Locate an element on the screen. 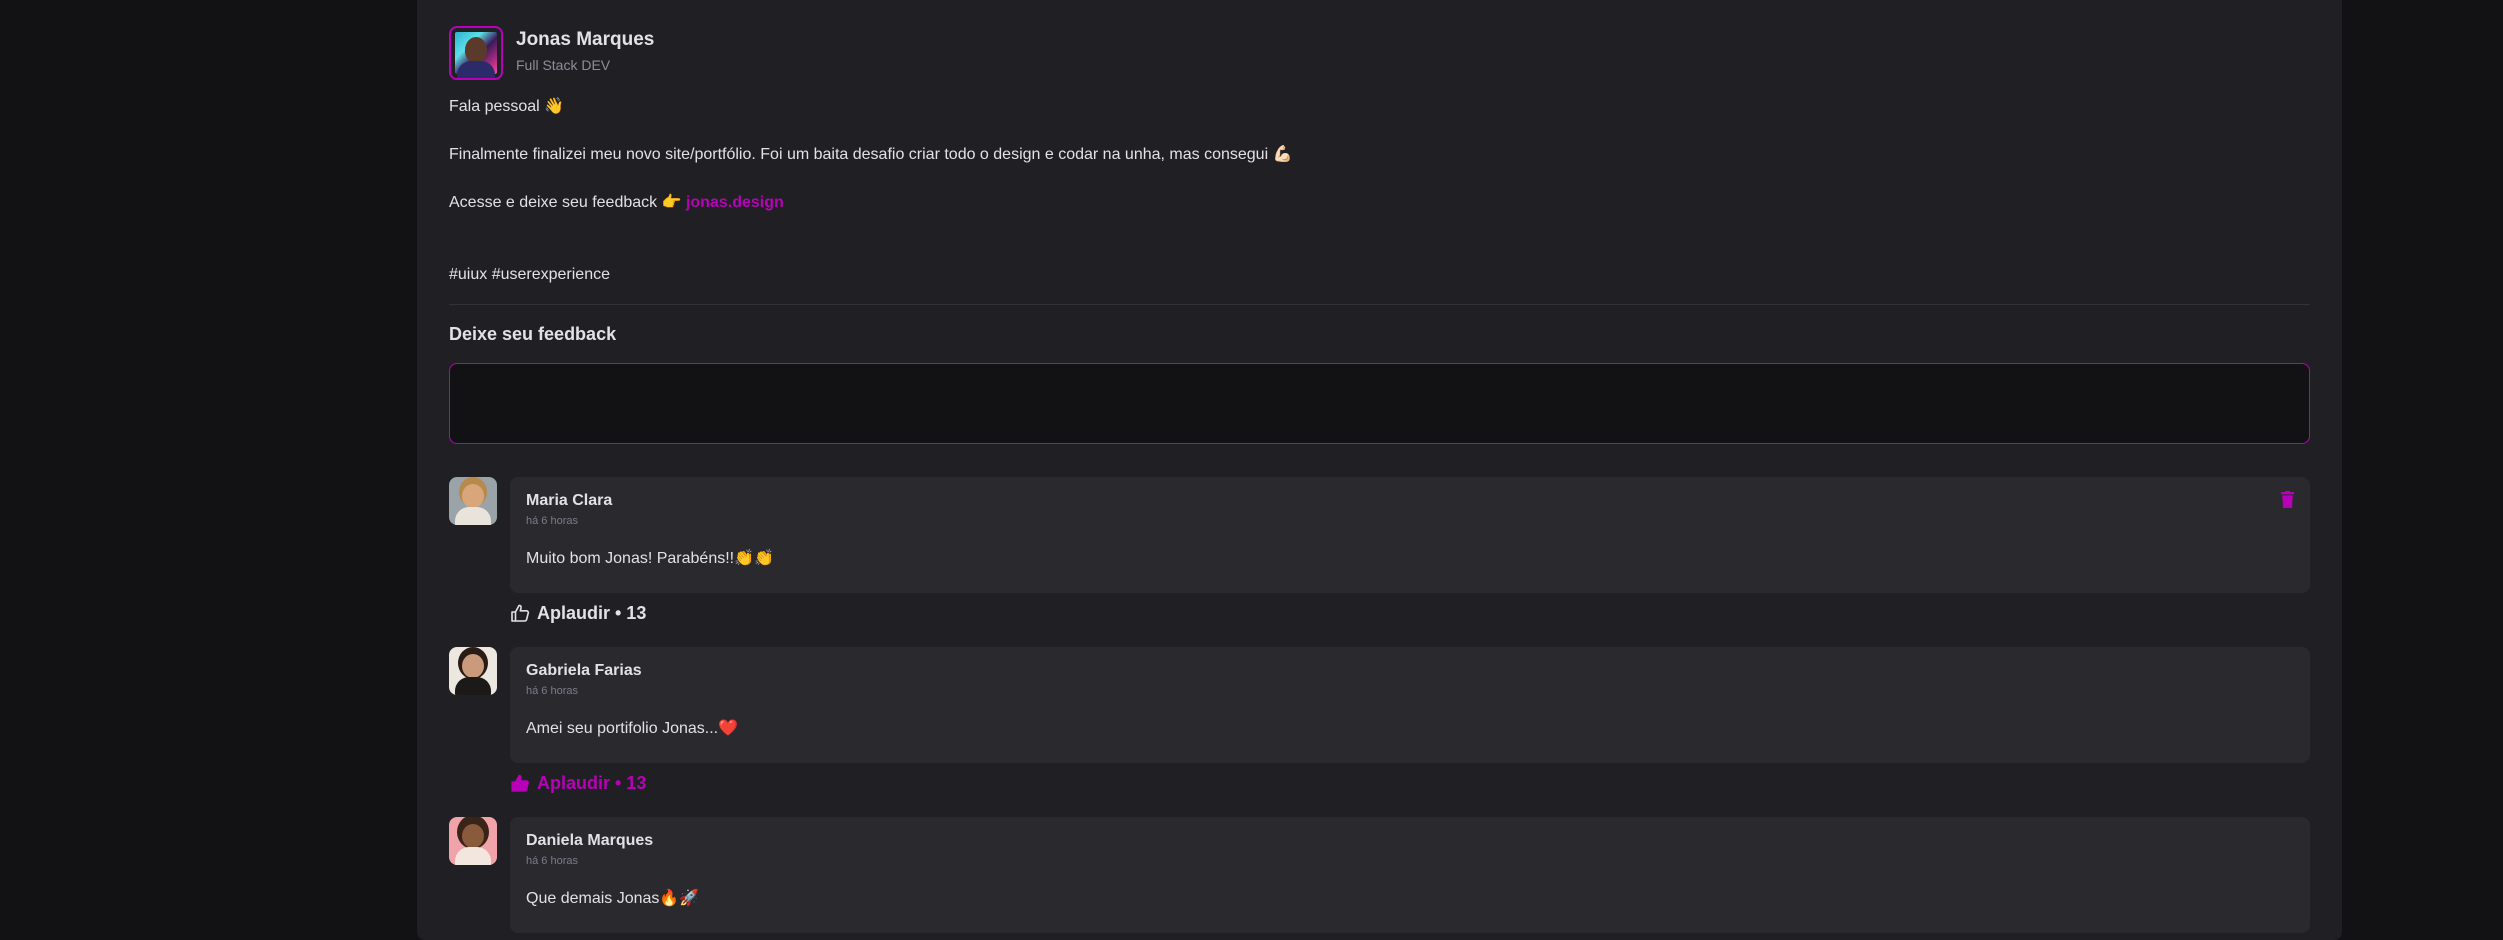  comment-author: Gabriela Farias is located at coordinates (584, 670).